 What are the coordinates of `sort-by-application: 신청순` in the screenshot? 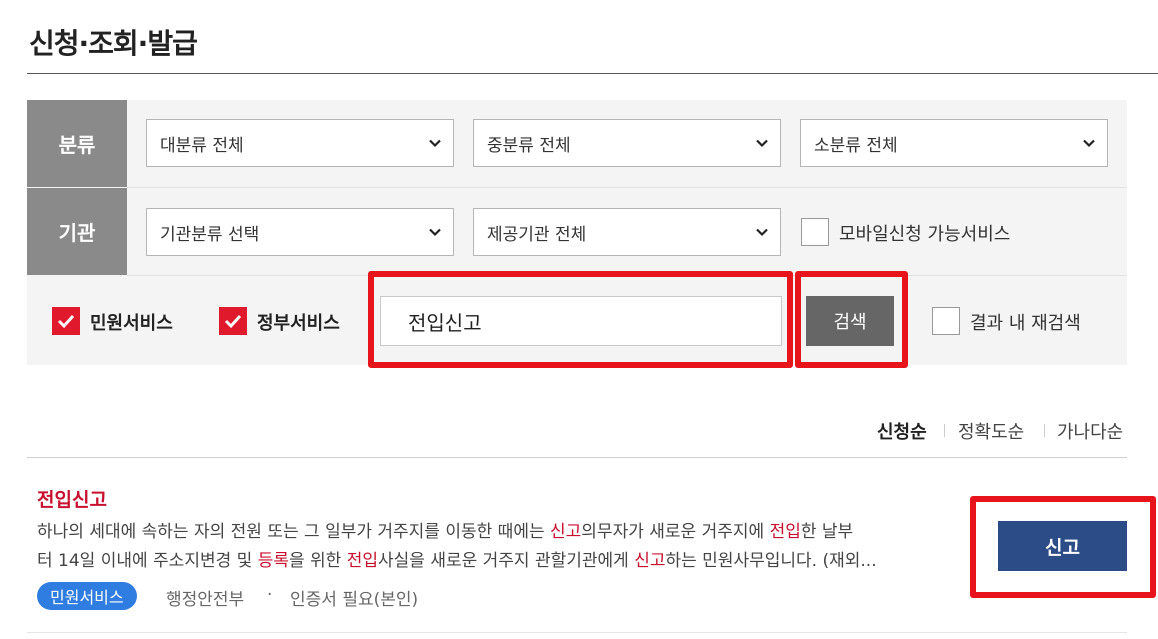 It's located at (902, 431).